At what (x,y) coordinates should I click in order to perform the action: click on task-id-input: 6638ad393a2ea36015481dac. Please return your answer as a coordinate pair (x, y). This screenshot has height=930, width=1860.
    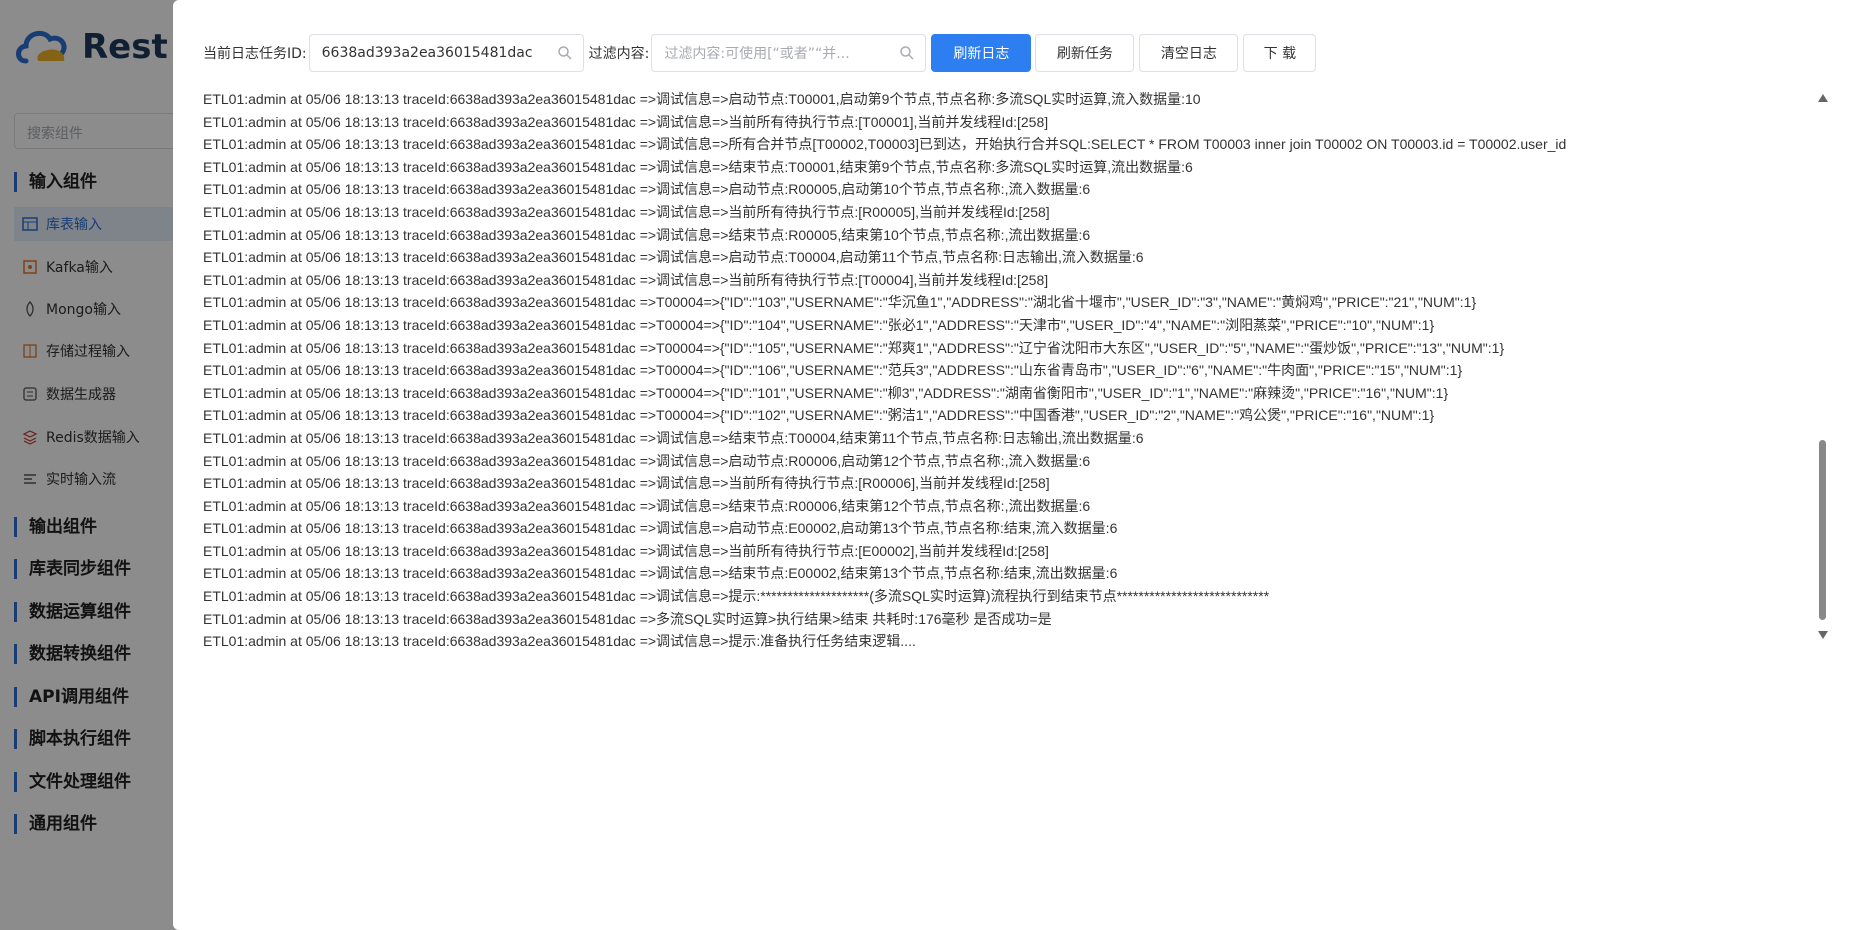
    Looking at the image, I should click on (446, 53).